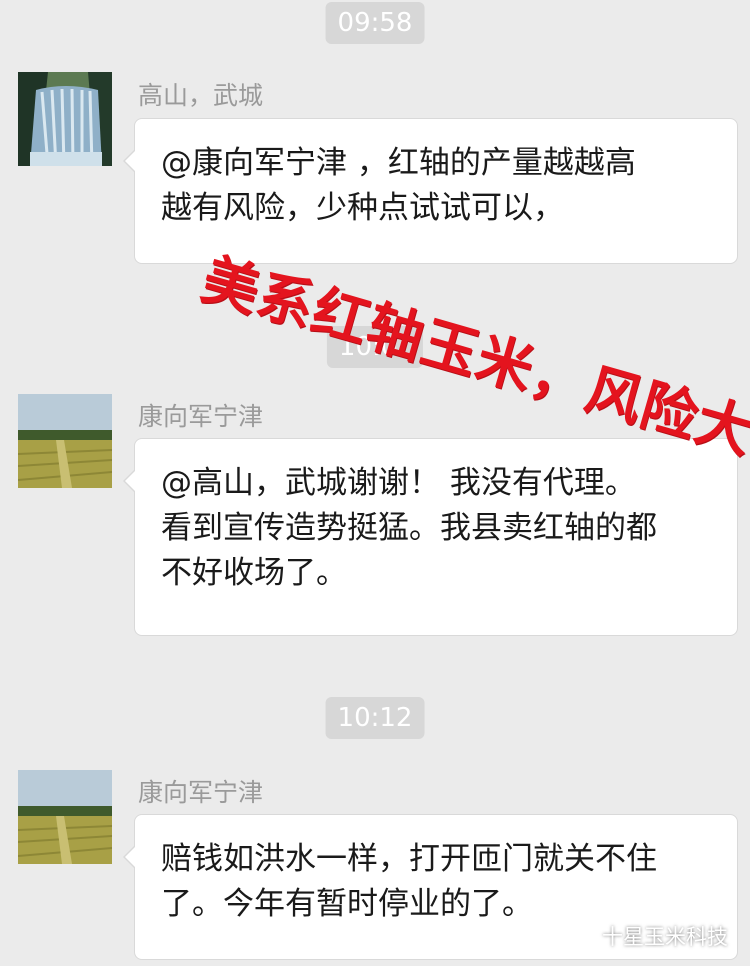 The height and width of the screenshot is (966, 750). I want to click on waterfall-icon, so click(65, 119).